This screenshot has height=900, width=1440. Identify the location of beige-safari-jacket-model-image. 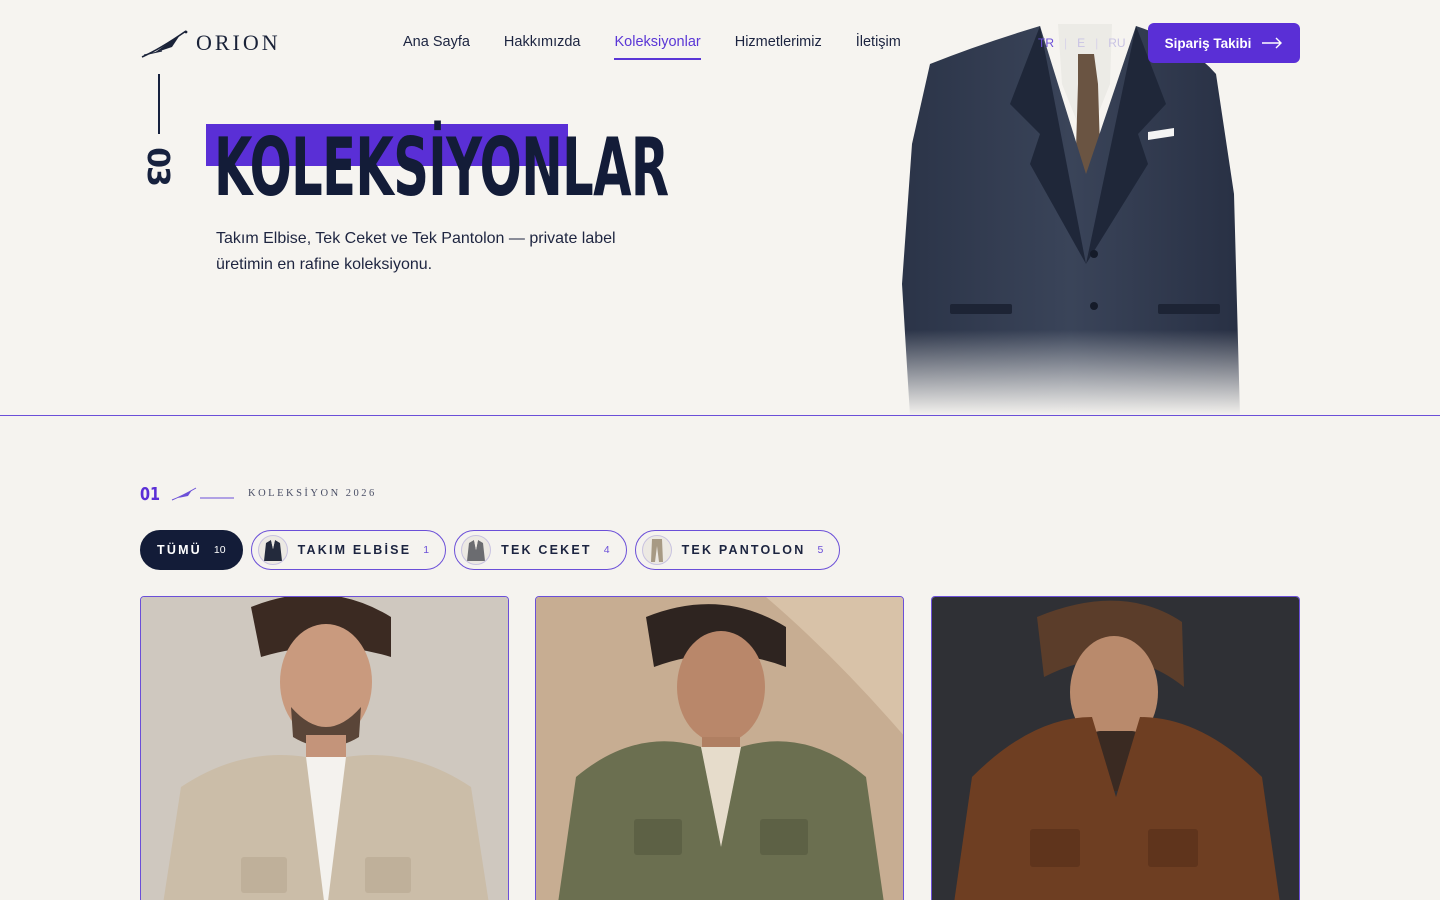
(324, 748).